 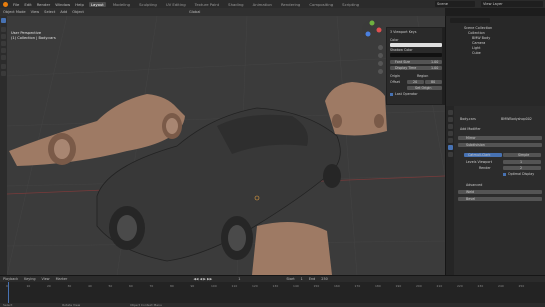 What do you see at coordinates (3, 73) in the screenshot?
I see `measure-tool-icon` at bounding box center [3, 73].